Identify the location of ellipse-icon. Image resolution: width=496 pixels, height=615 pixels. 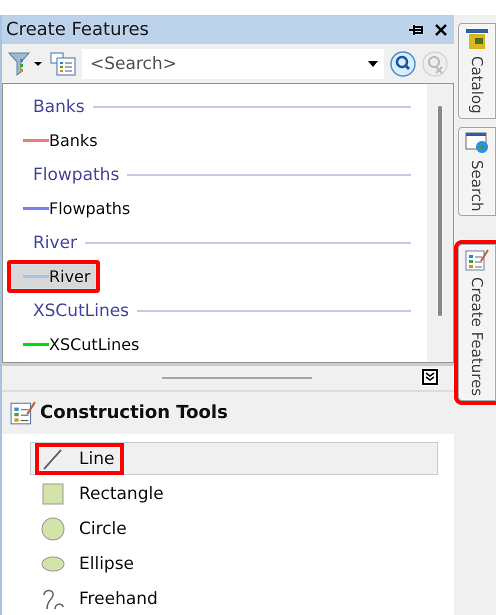
(53, 564).